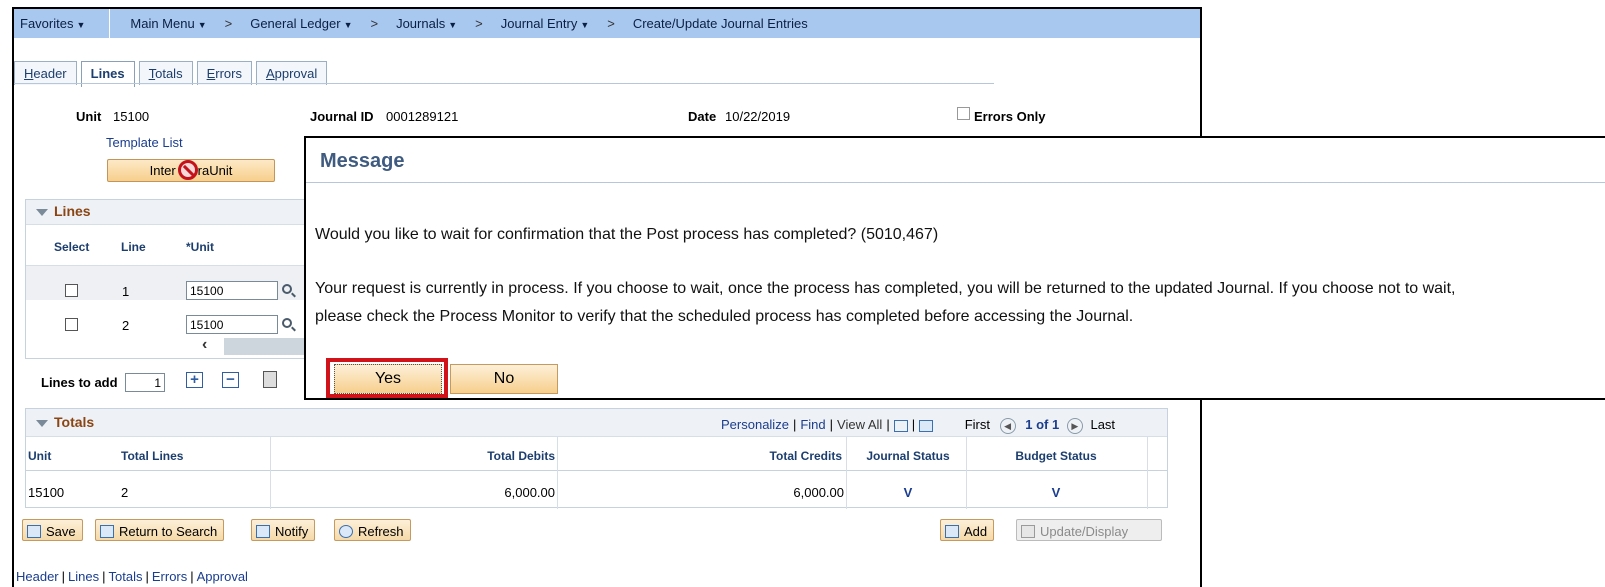 The height and width of the screenshot is (587, 1605). What do you see at coordinates (34, 531) in the screenshot?
I see `save-icon` at bounding box center [34, 531].